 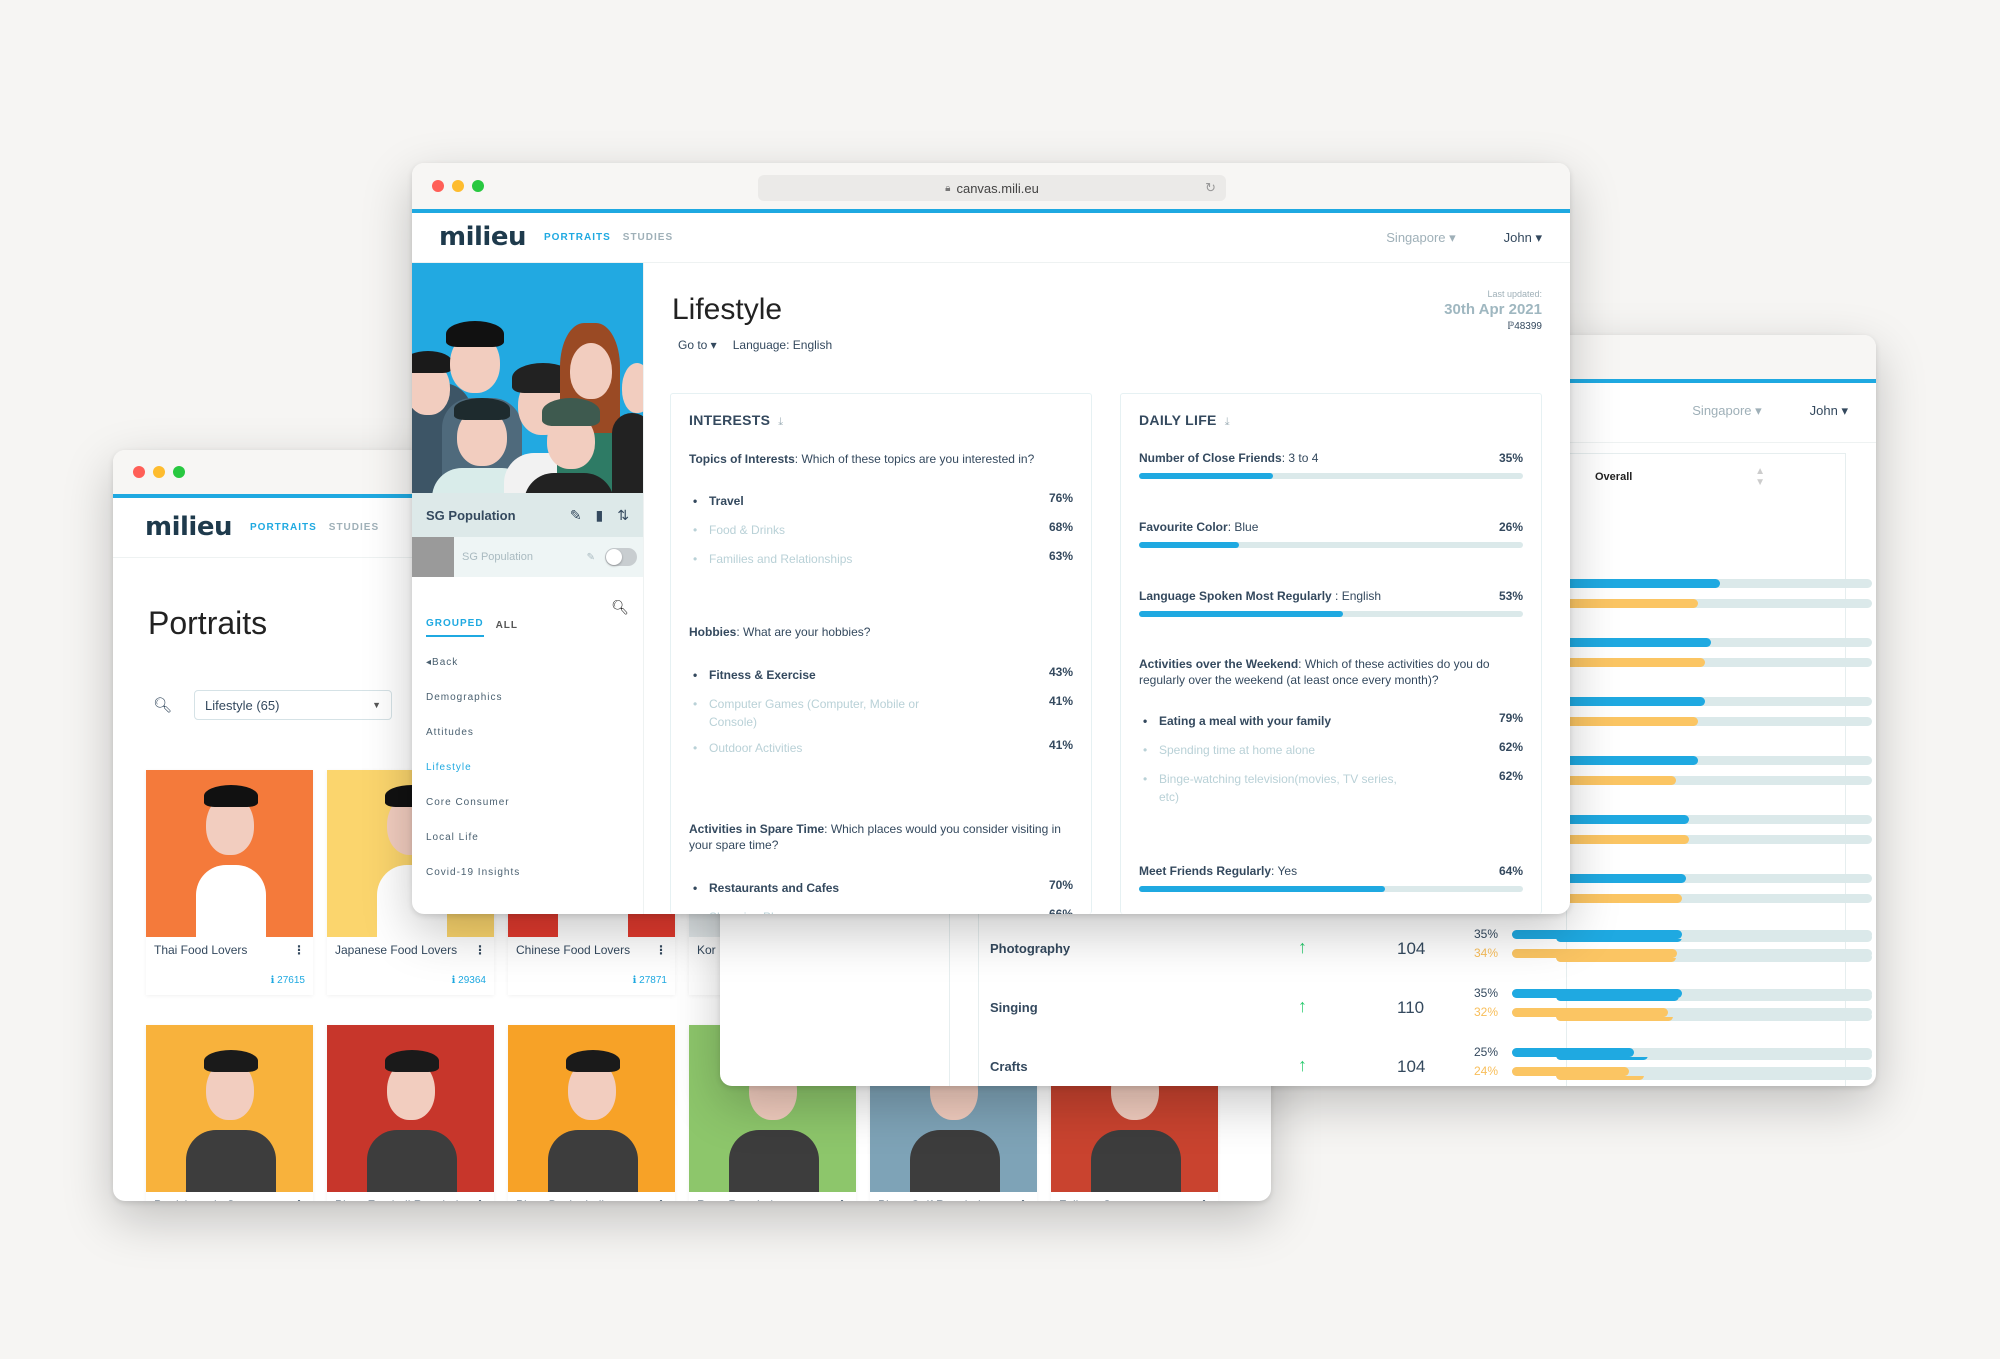 What do you see at coordinates (527, 814) in the screenshot?
I see `category-core-consumer: Core Consumer` at bounding box center [527, 814].